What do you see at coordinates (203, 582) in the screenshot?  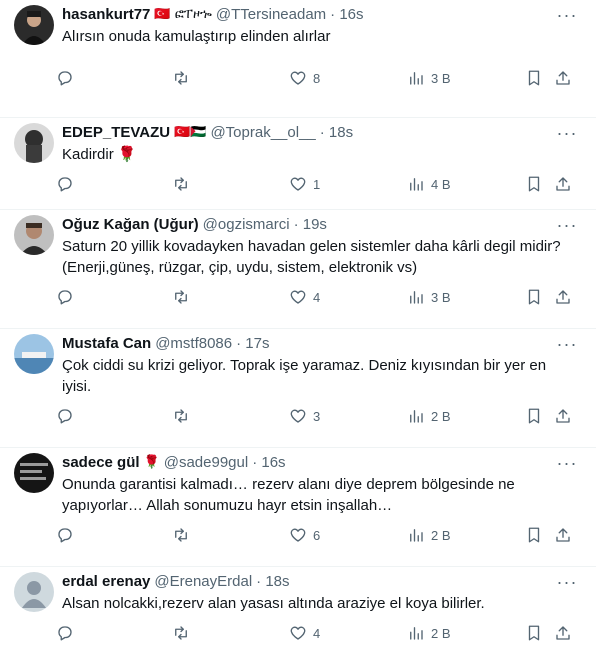 I see `author-handle: @ErenayErdal` at bounding box center [203, 582].